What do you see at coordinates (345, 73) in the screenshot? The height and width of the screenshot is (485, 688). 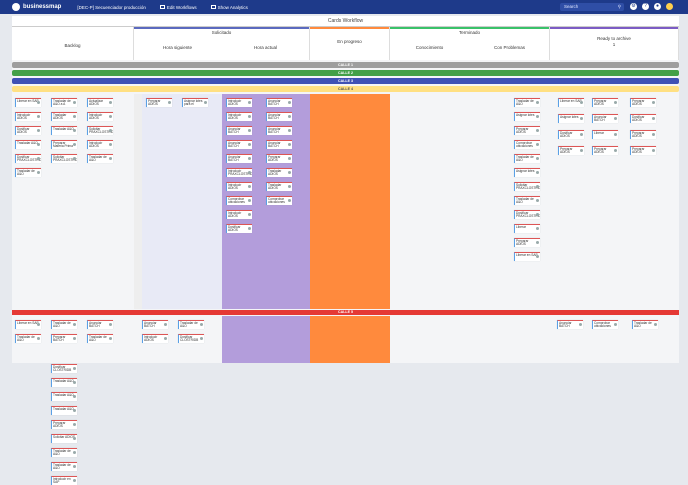 I see `lane-calle-2: CALLE 2` at bounding box center [345, 73].